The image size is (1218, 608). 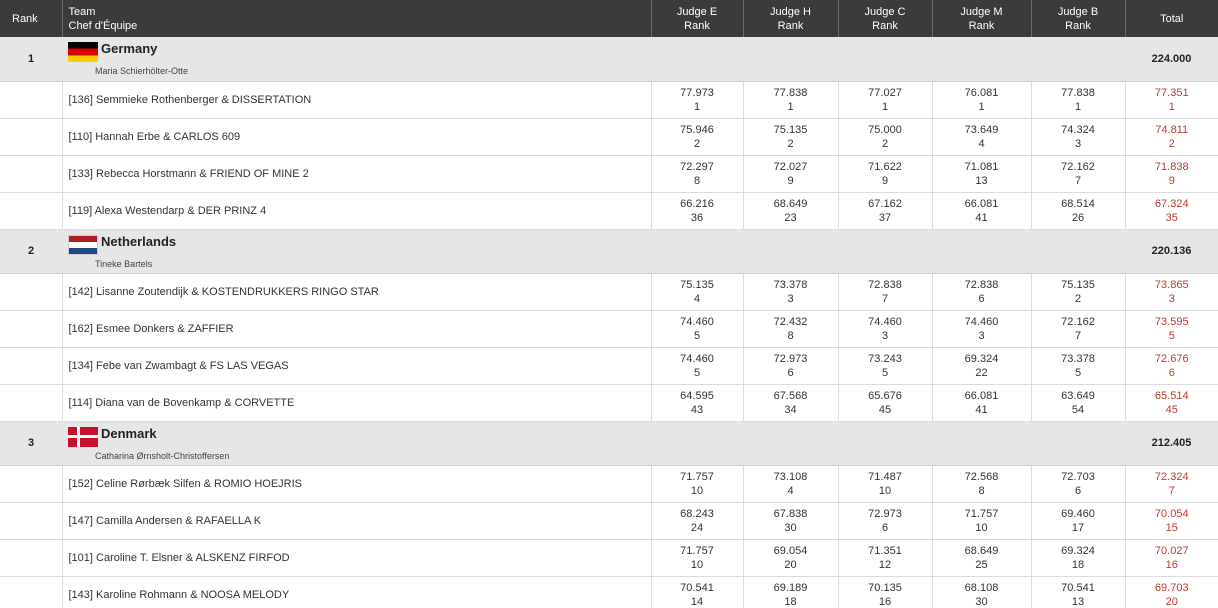 I want to click on judge-score: 69.189, so click(x=790, y=587).